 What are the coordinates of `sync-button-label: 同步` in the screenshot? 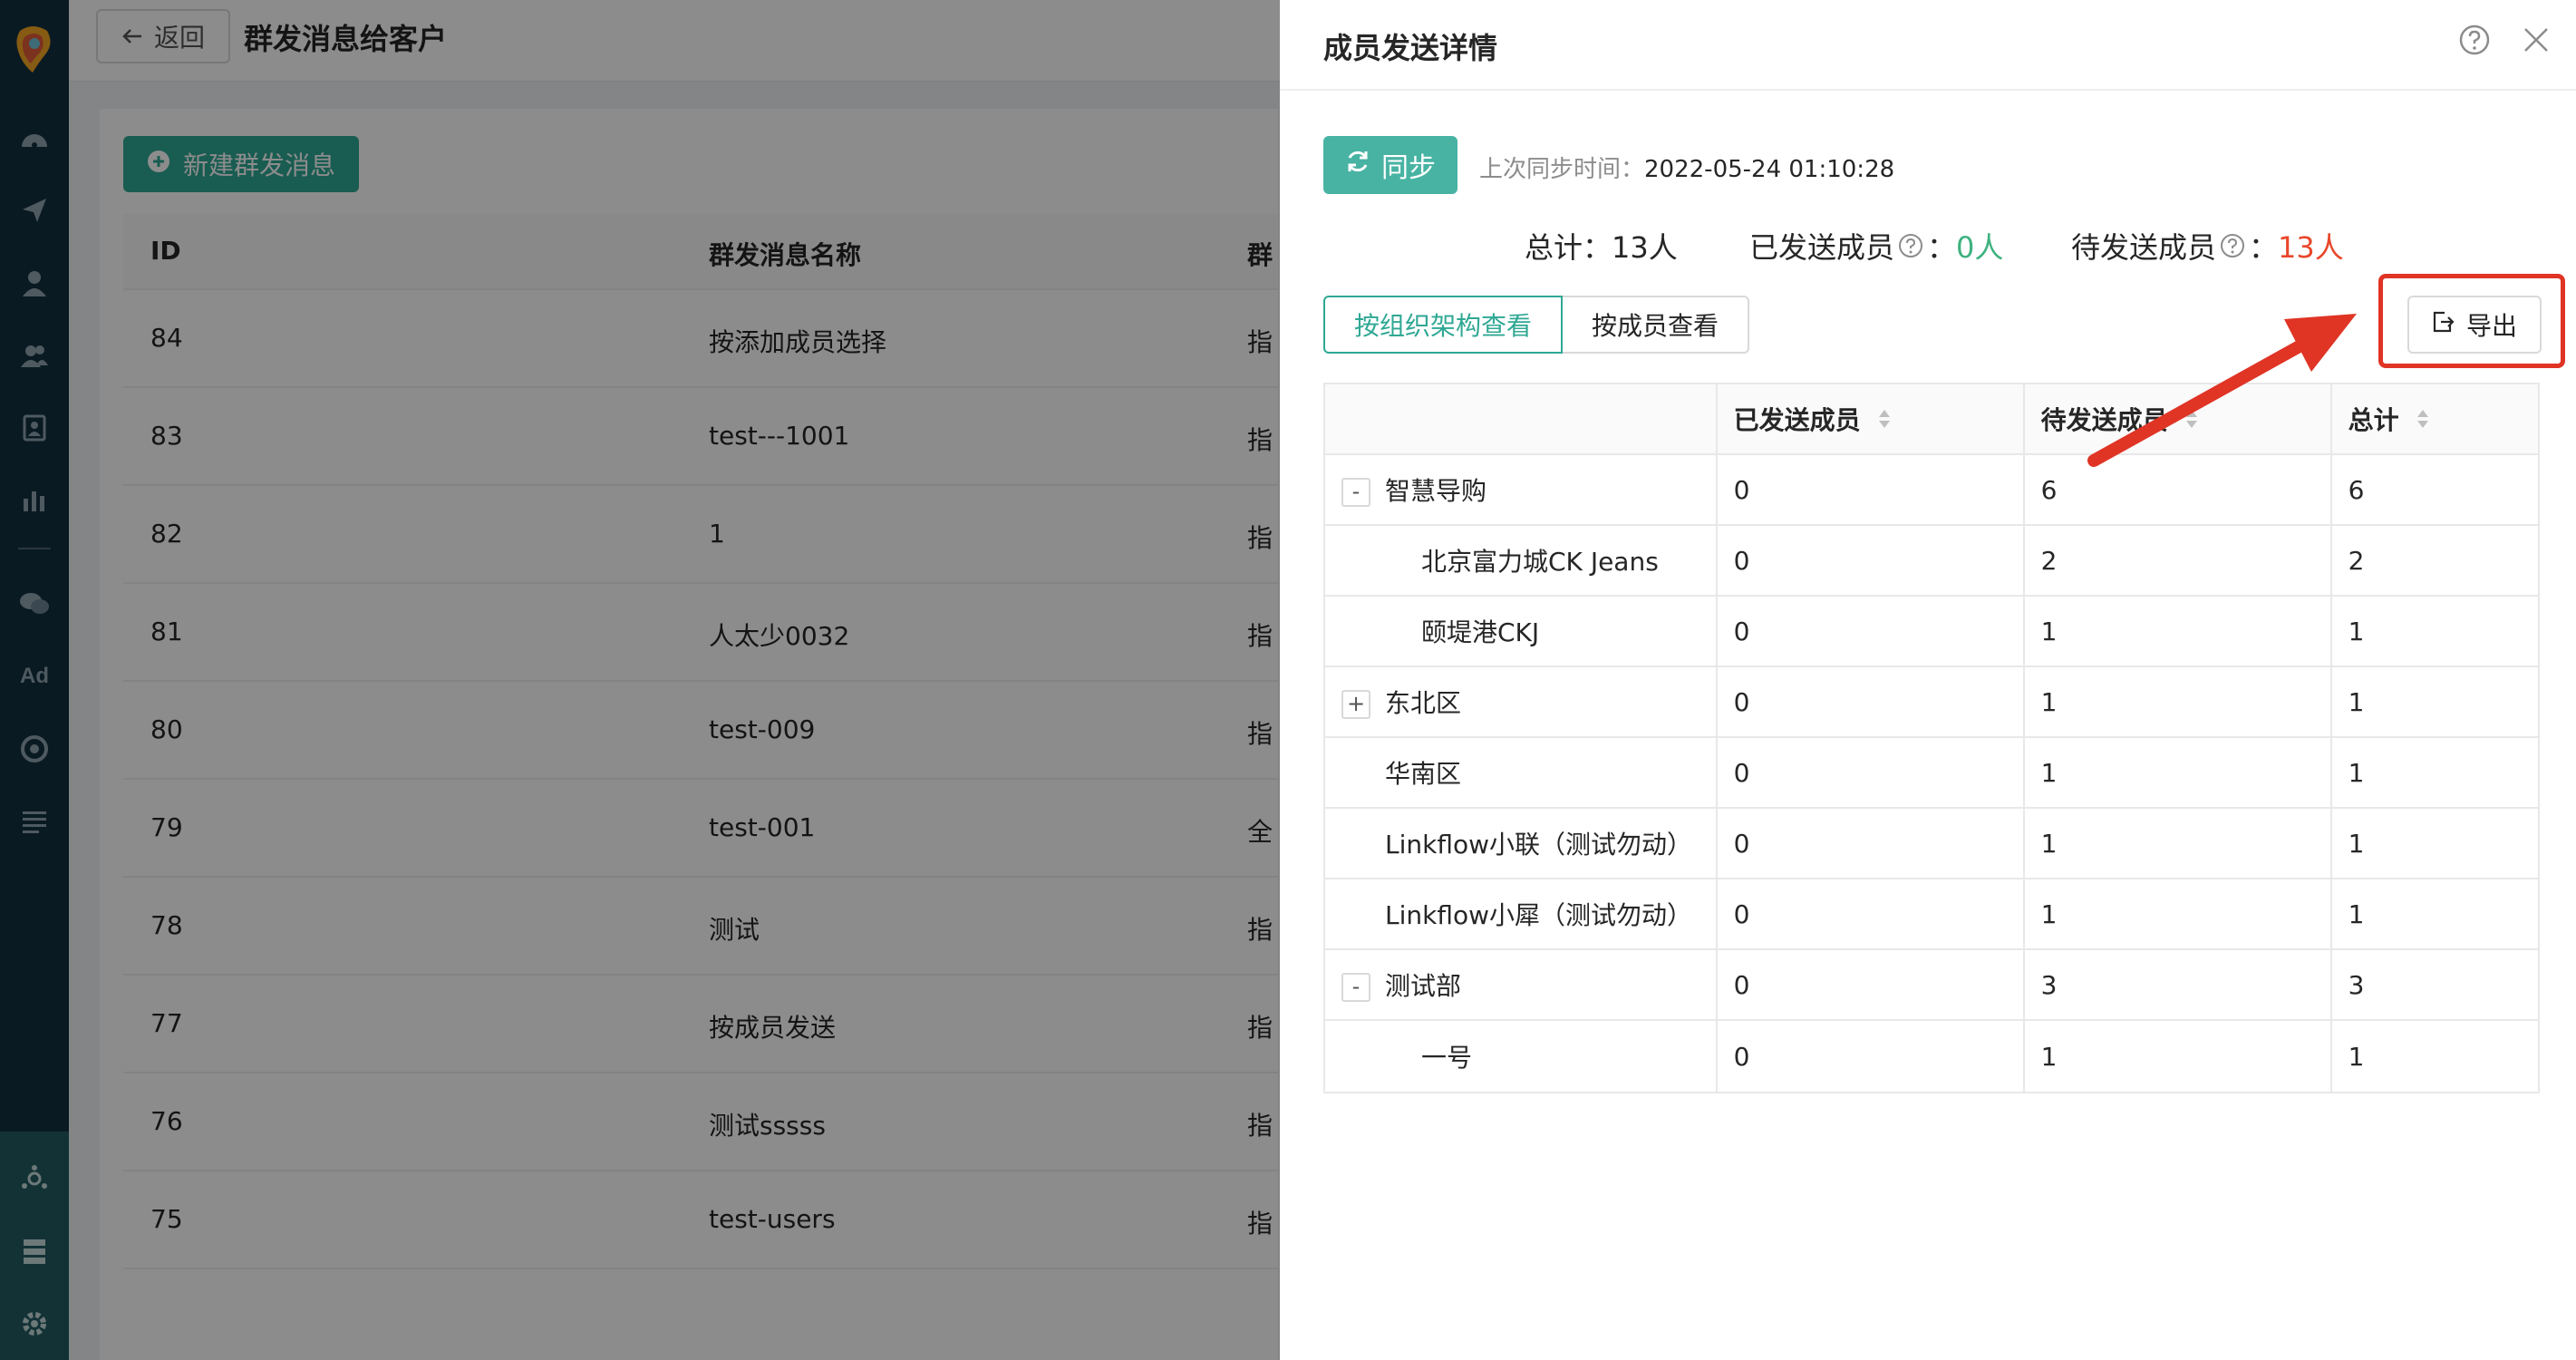 It's located at (1408, 168).